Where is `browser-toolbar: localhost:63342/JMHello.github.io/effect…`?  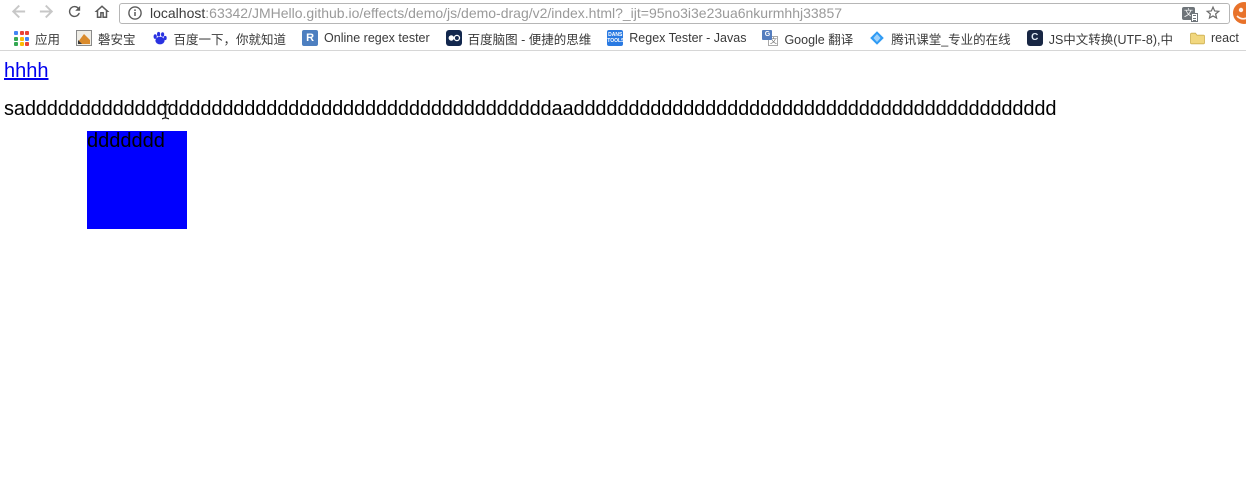
browser-toolbar: localhost:63342/JMHello.github.io/effect… is located at coordinates (623, 13).